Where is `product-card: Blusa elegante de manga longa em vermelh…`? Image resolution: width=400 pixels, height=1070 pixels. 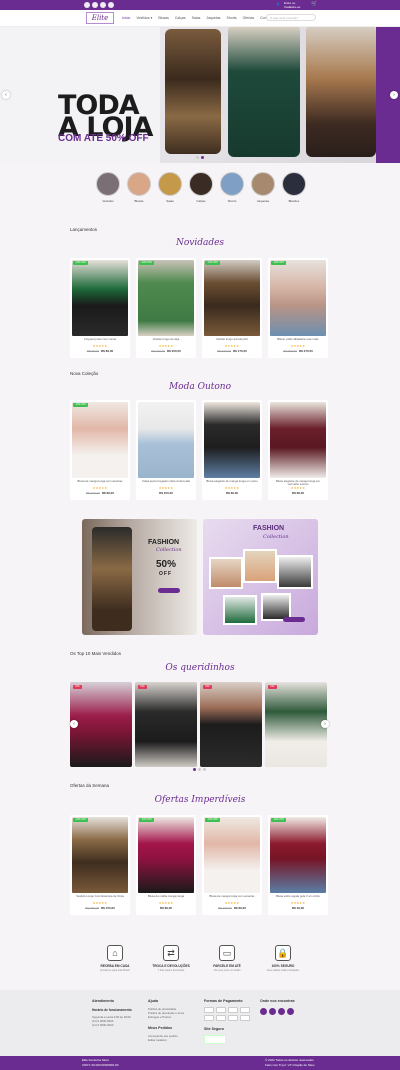 product-card: Blusa elegante de manga longa em vermelh… is located at coordinates (298, 450).